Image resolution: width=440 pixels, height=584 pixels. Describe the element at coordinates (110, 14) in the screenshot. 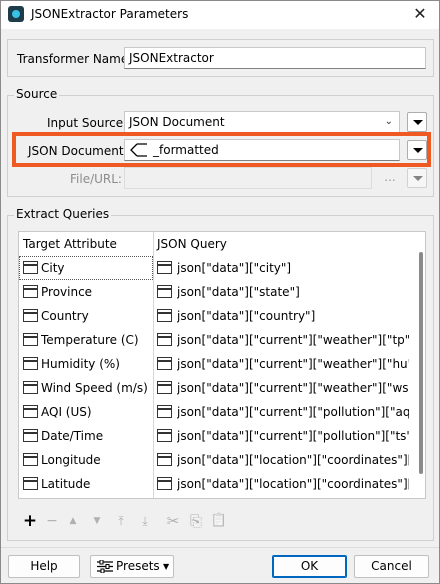

I see `window-title: JSONExtractor Parameters` at that location.